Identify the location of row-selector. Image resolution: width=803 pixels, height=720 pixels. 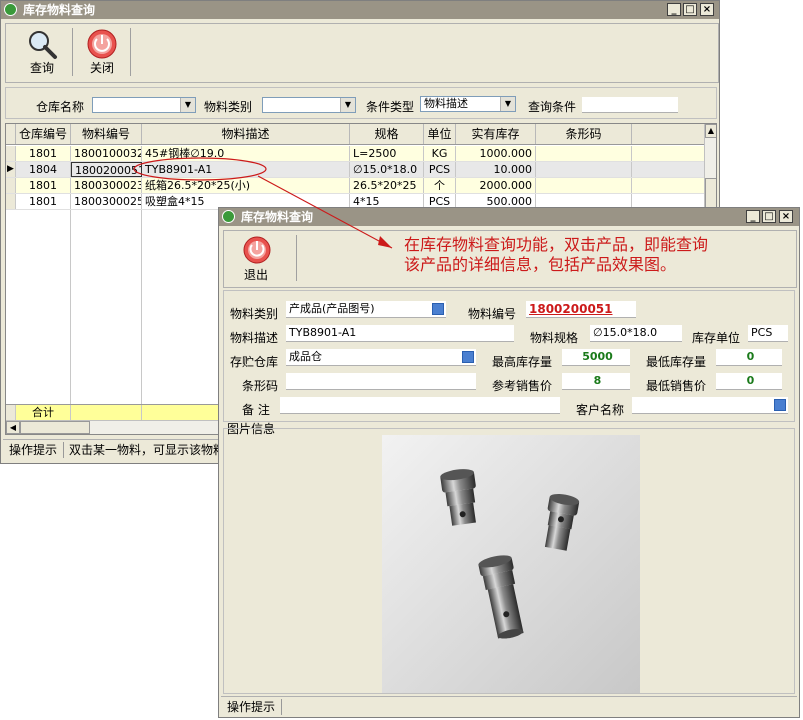
(11, 201).